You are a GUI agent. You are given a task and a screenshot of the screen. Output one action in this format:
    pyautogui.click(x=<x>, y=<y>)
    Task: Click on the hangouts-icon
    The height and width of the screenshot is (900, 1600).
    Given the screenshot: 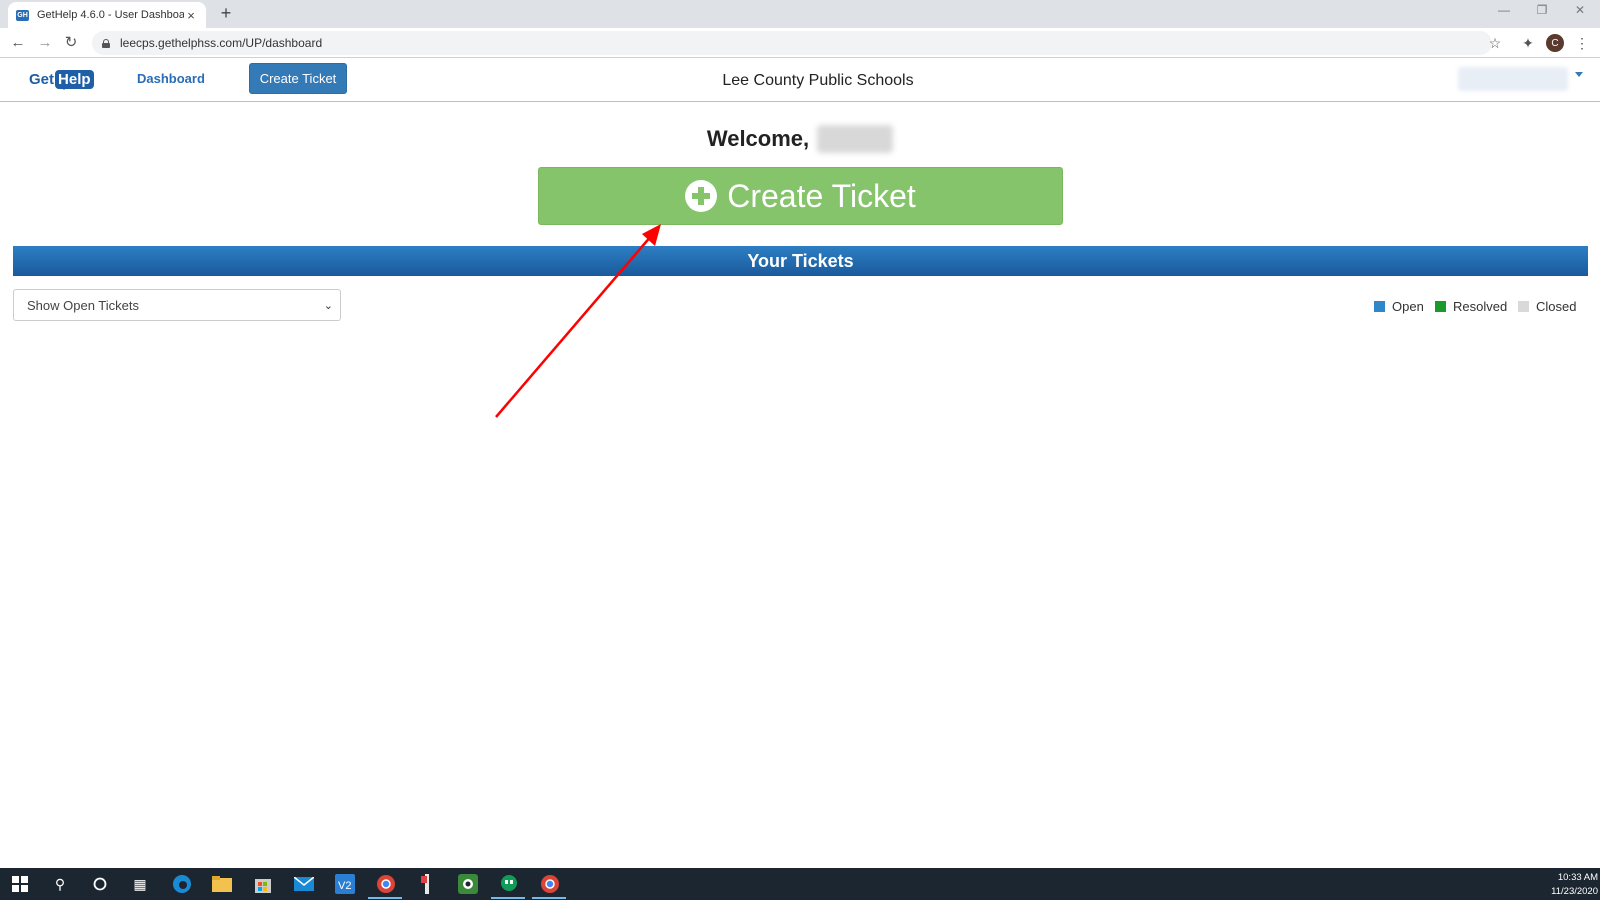 What is the action you would take?
    pyautogui.click(x=509, y=884)
    